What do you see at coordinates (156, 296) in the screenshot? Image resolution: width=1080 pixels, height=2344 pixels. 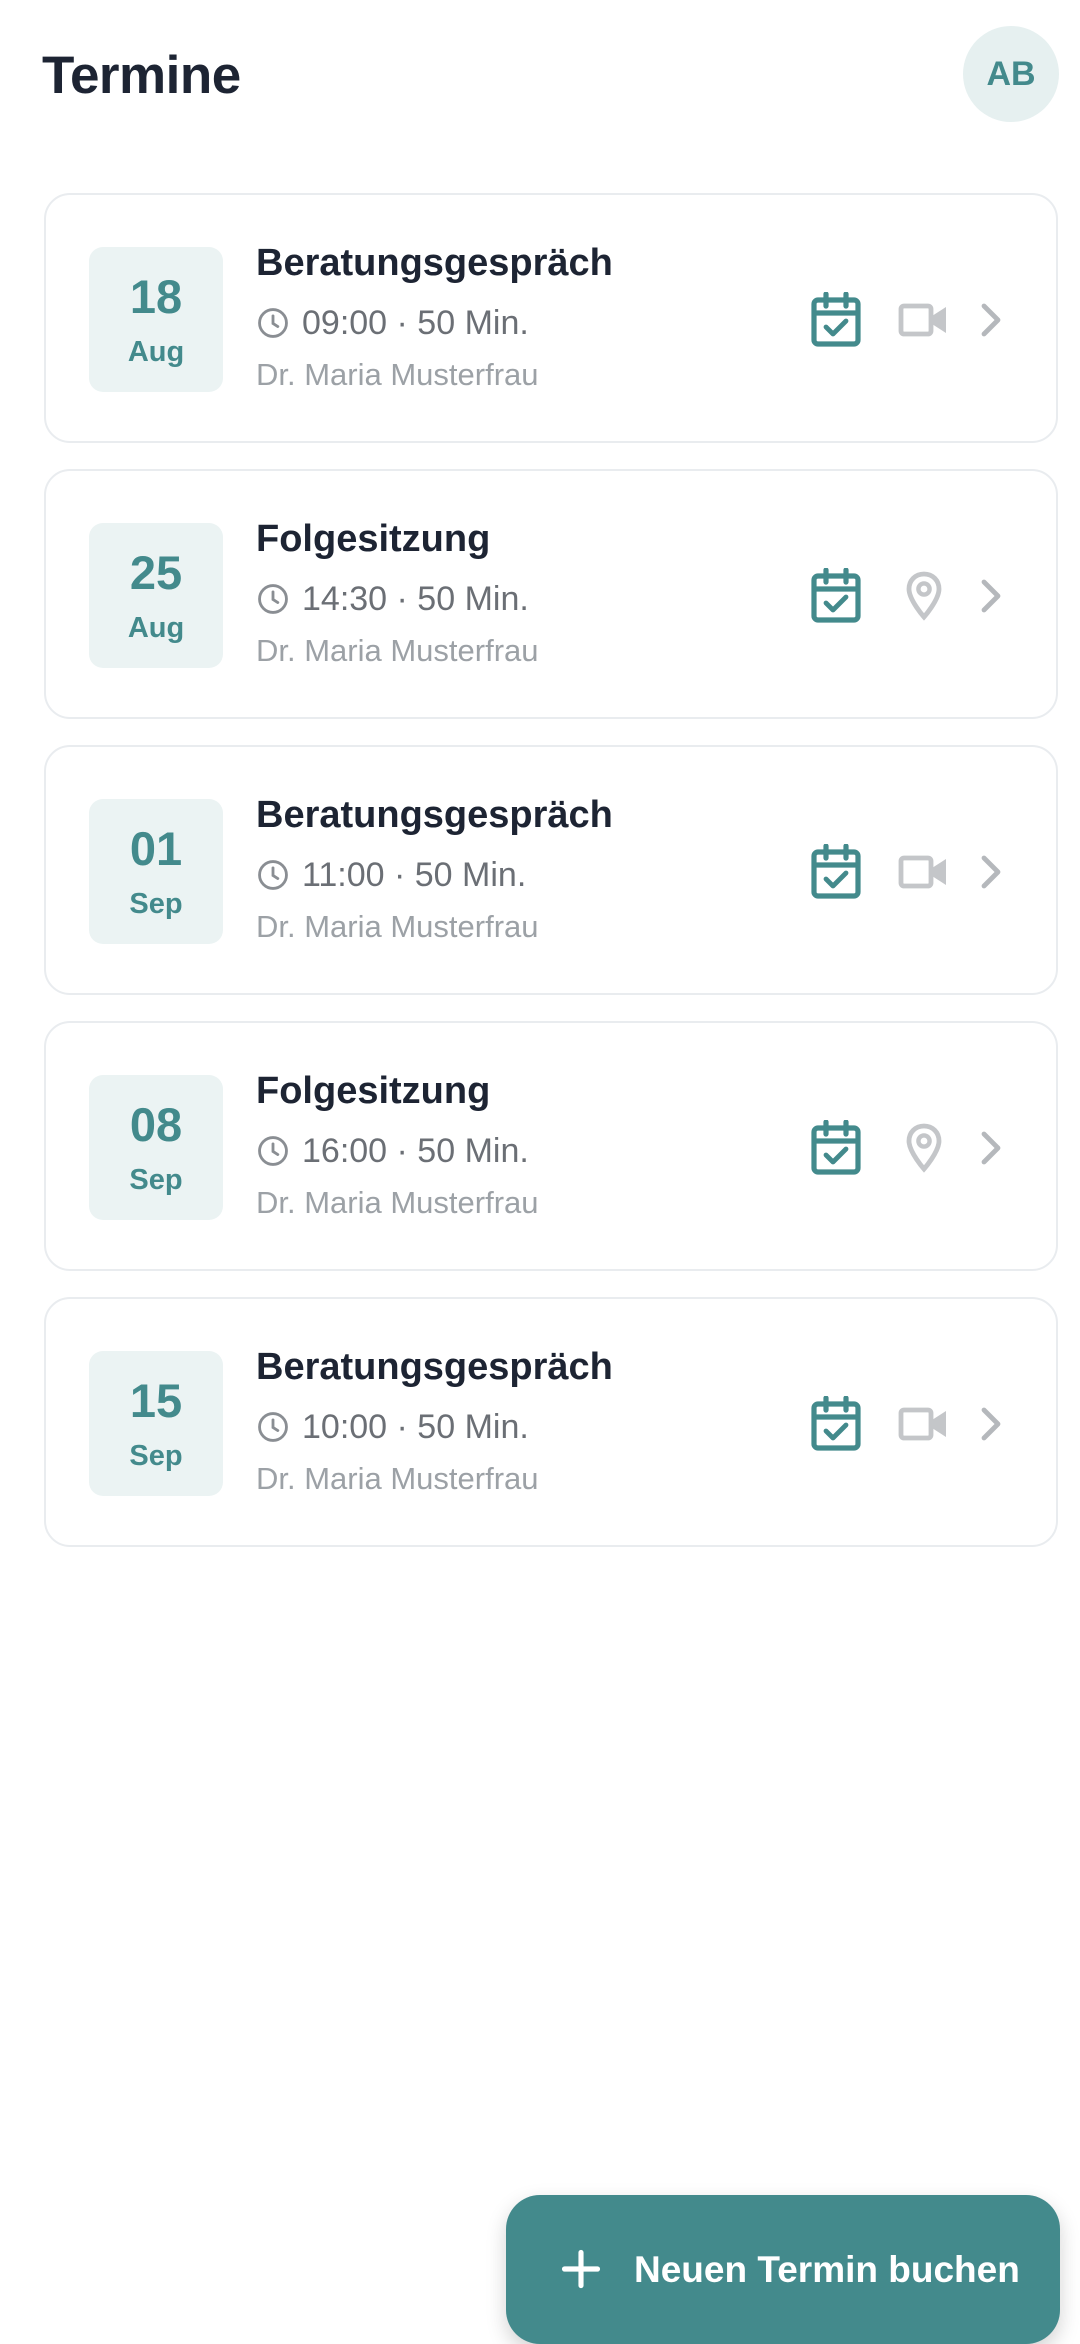 I see `date-day: 18` at bounding box center [156, 296].